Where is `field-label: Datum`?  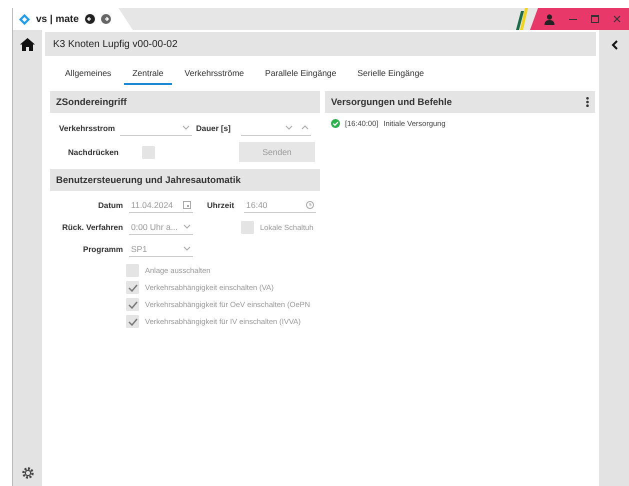
field-label: Datum is located at coordinates (110, 205).